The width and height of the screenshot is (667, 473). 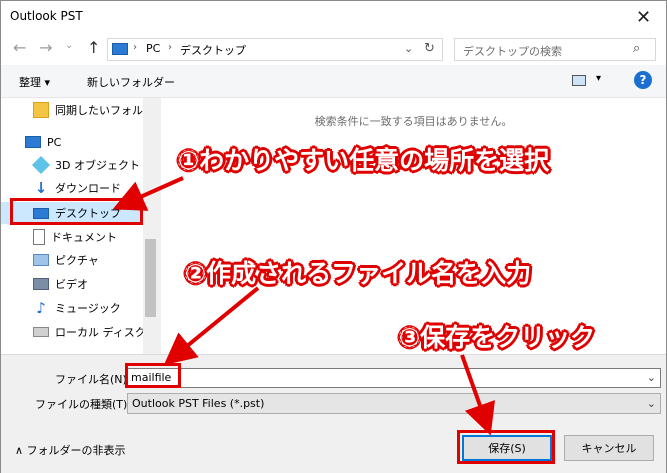 What do you see at coordinates (153, 48) in the screenshot?
I see `breadcrumb-pc: PC` at bounding box center [153, 48].